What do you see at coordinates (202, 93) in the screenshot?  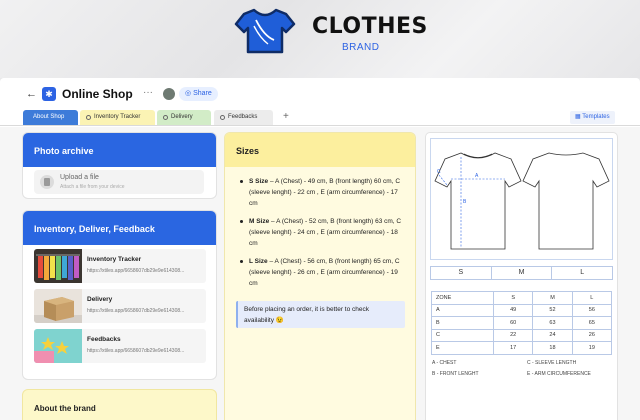 I see `share-label: Share` at bounding box center [202, 93].